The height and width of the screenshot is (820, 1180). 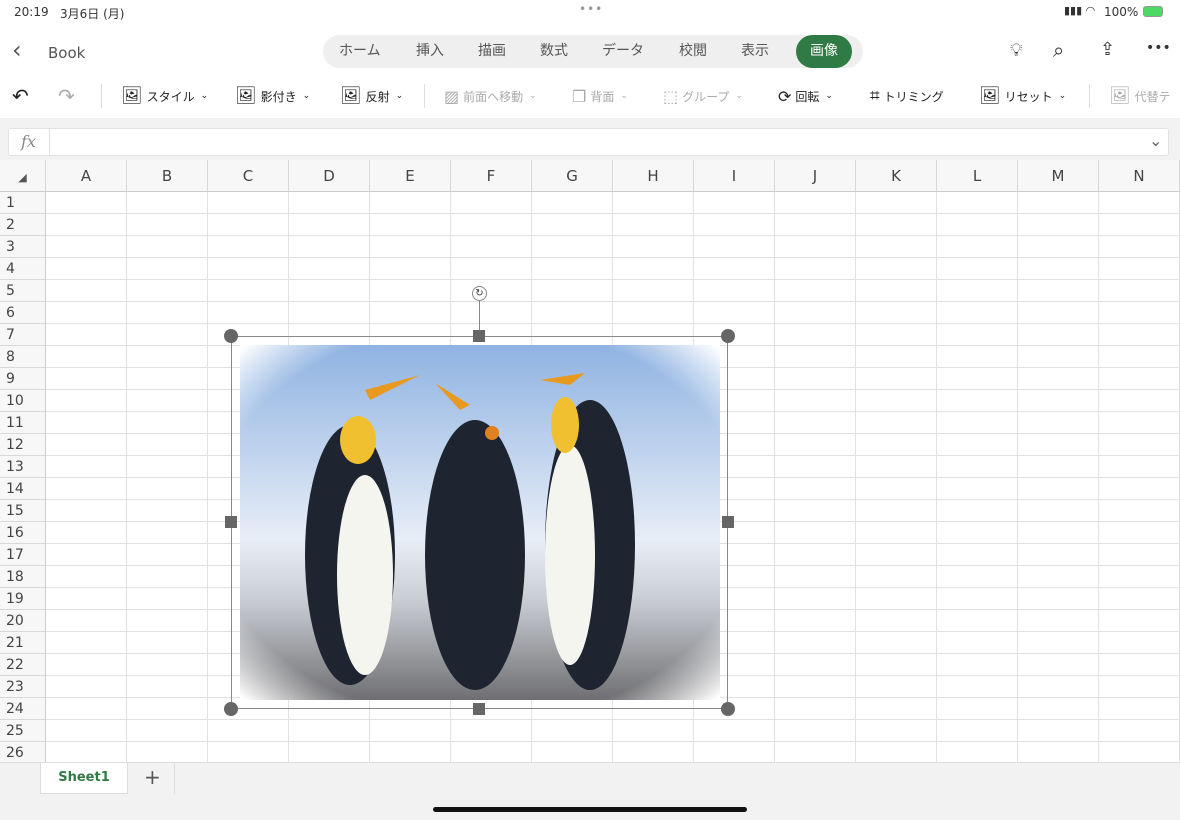 What do you see at coordinates (588, 142) in the screenshot?
I see `formula-bar: fx ⌄` at bounding box center [588, 142].